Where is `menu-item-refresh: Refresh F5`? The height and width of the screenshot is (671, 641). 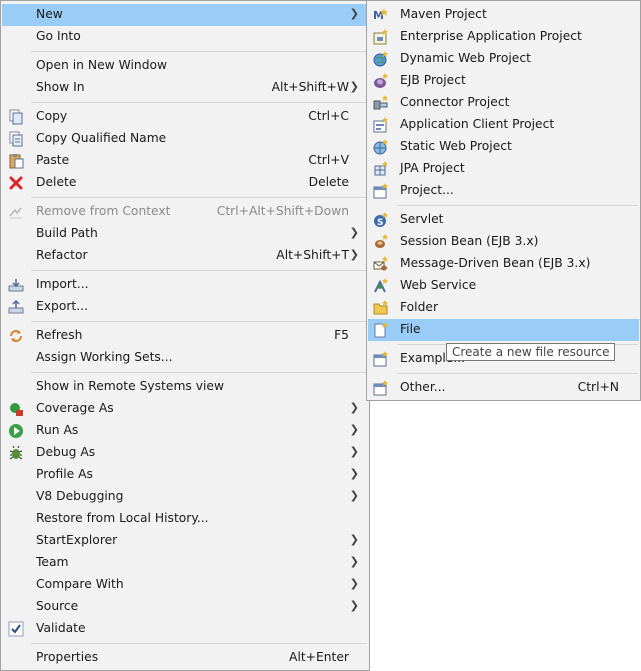
menu-item-refresh: Refresh F5 is located at coordinates (185, 336).